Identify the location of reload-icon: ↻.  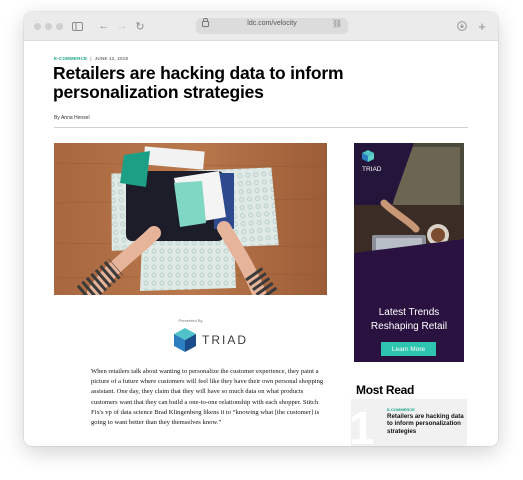
(140, 26).